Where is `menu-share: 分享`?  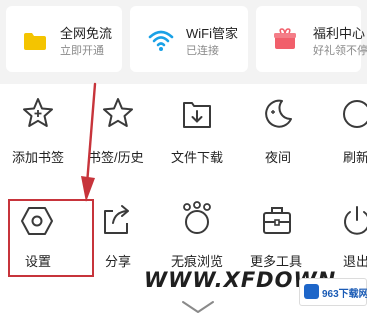
menu-share: 分享 is located at coordinates (118, 238).